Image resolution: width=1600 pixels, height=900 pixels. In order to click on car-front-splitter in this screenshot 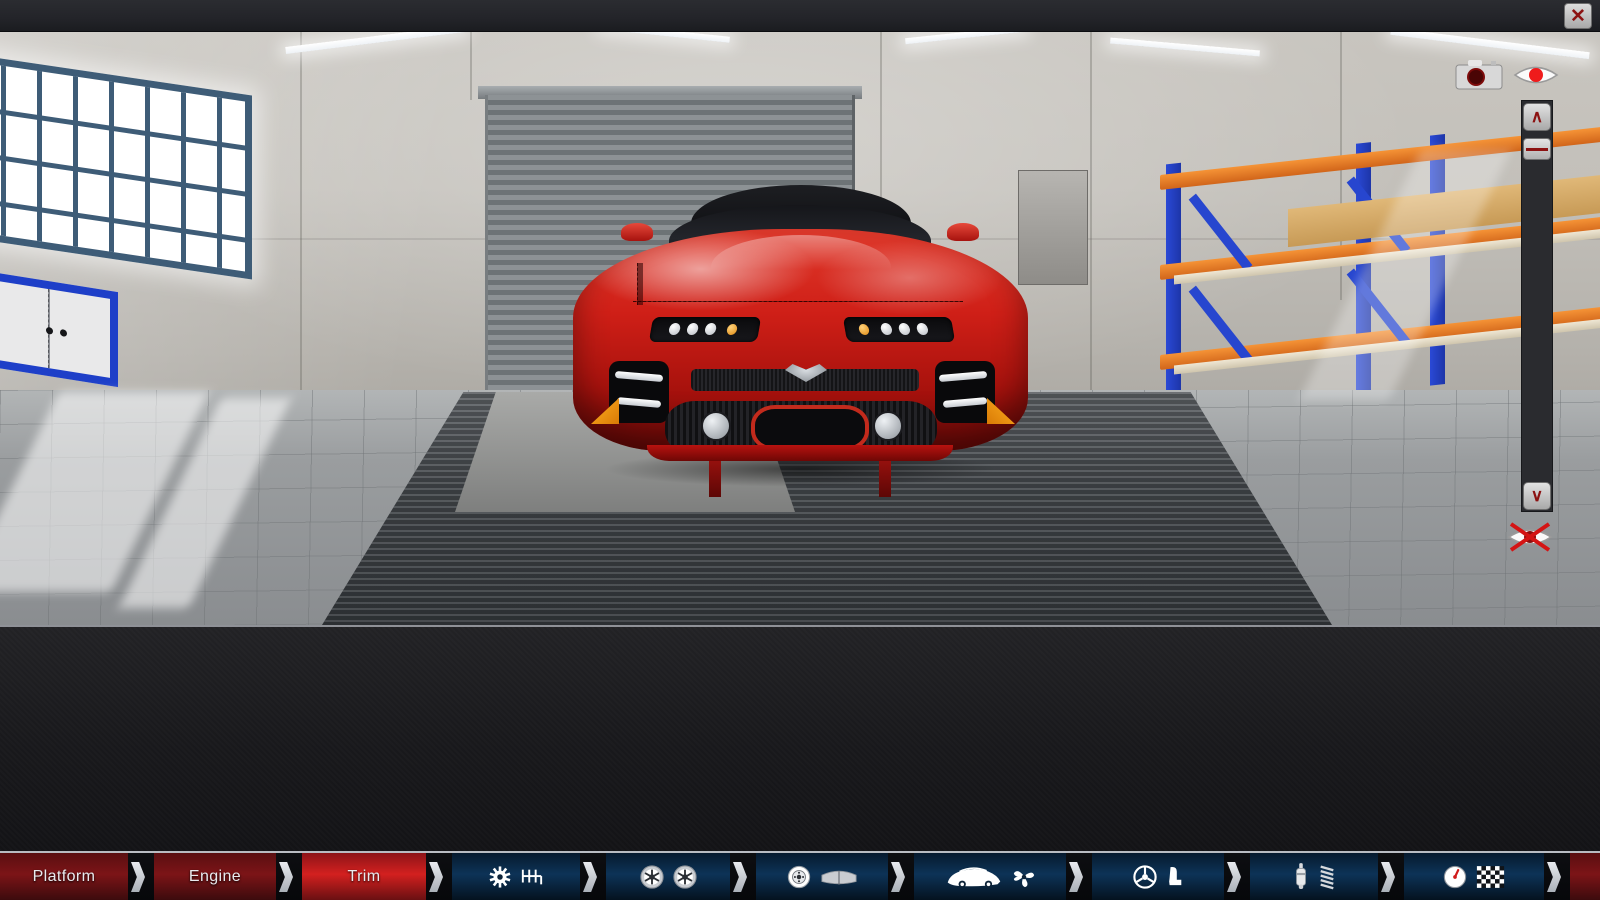, I will do `click(800, 453)`.